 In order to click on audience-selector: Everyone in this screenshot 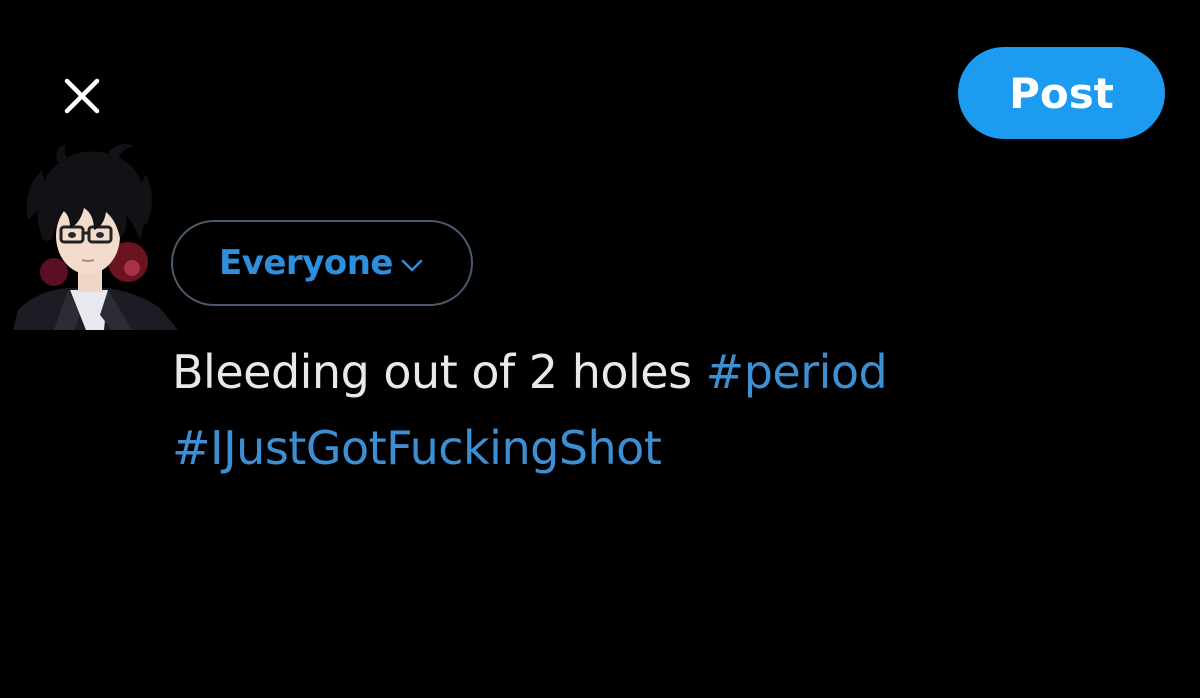, I will do `click(322, 263)`.